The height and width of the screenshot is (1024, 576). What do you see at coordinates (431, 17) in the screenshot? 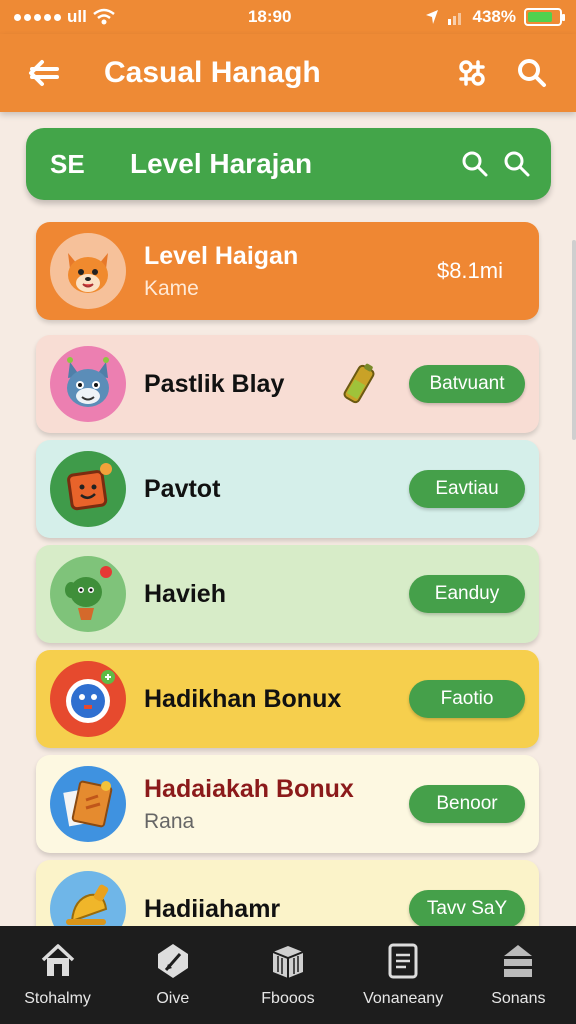
I see `location-icon` at bounding box center [431, 17].